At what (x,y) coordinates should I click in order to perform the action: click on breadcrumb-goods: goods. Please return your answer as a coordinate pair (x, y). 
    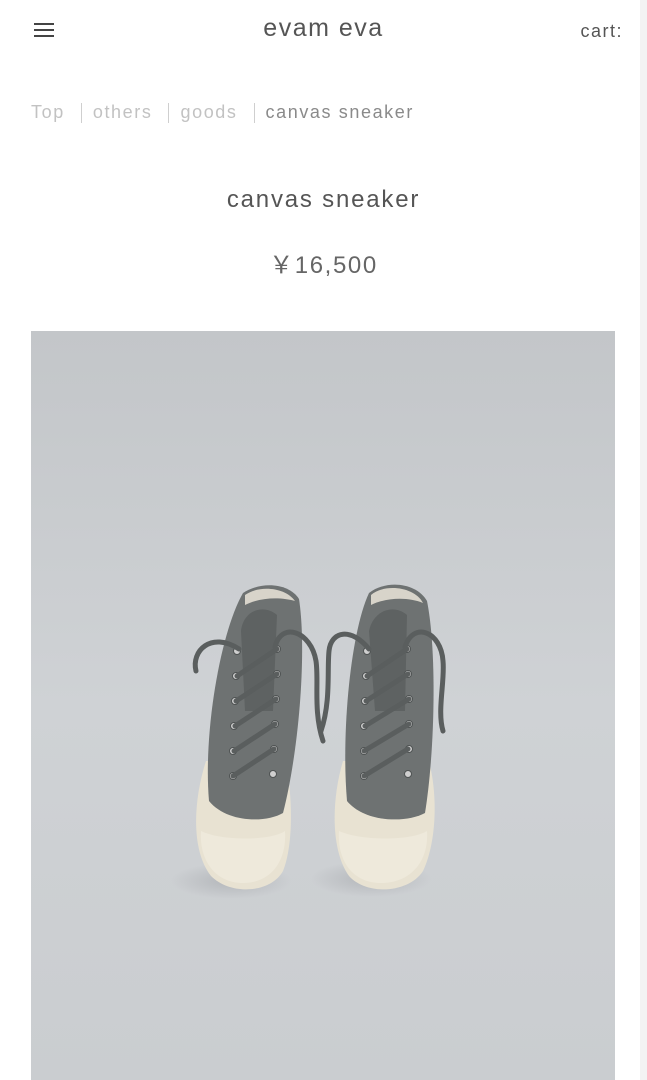
    Looking at the image, I should click on (208, 112).